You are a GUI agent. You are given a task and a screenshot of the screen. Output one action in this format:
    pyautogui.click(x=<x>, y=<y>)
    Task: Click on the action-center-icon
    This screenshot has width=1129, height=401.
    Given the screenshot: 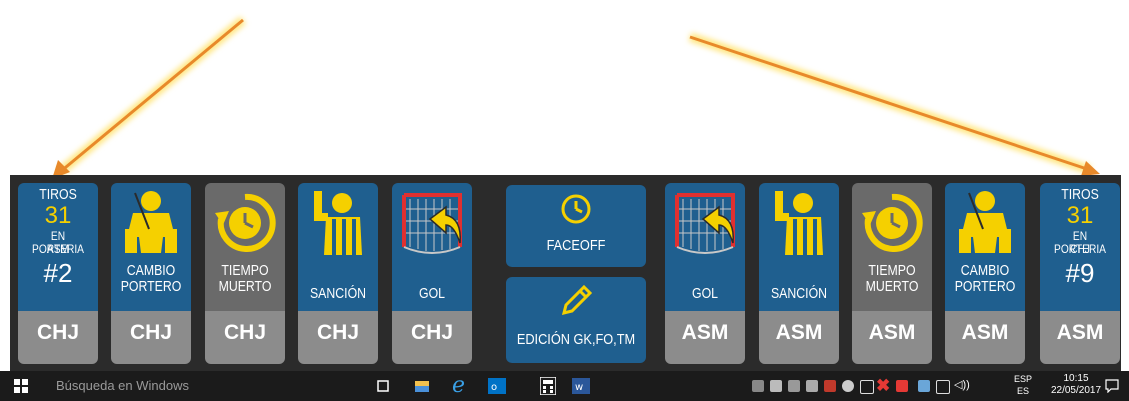 What is the action you would take?
    pyautogui.click(x=1112, y=386)
    